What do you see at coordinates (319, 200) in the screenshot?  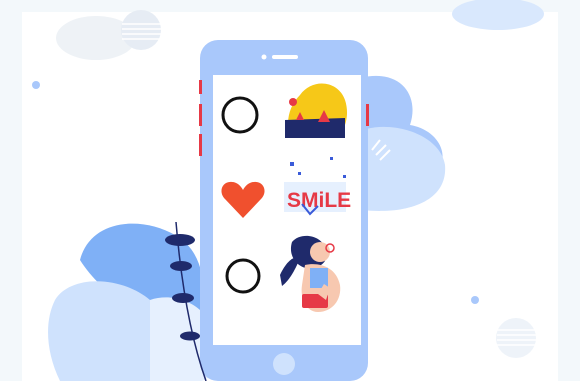 I see `smile-sticker-text: SMiLE` at bounding box center [319, 200].